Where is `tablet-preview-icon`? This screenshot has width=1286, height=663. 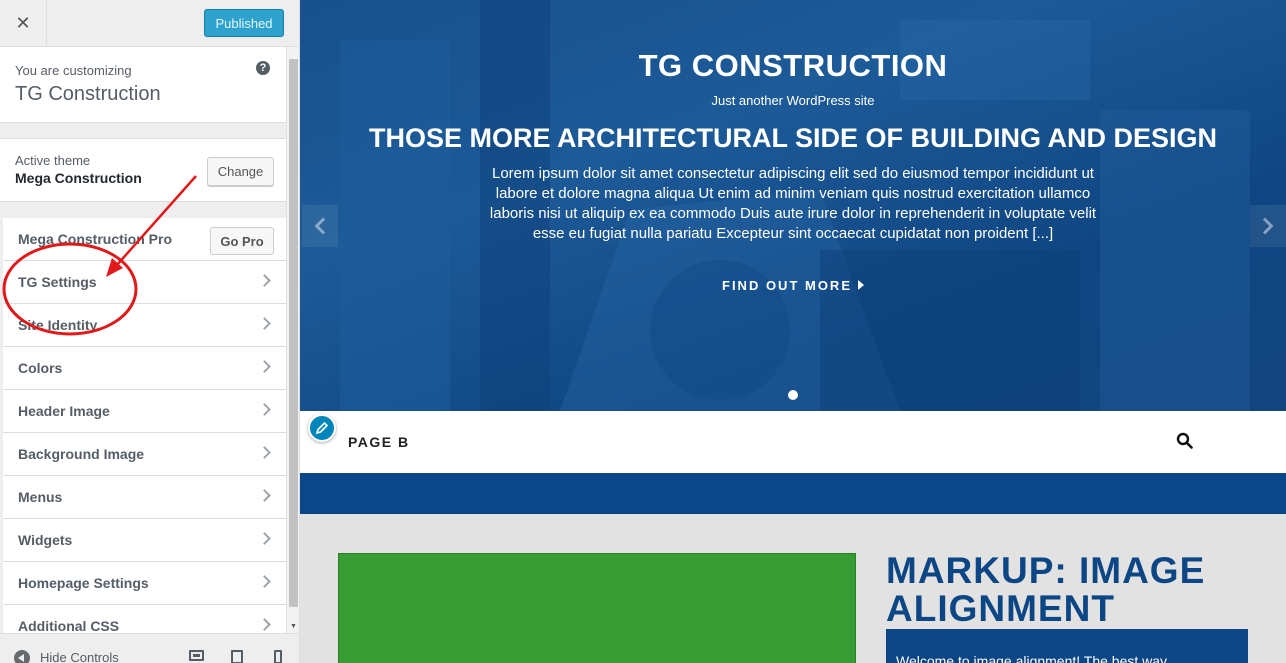 tablet-preview-icon is located at coordinates (237, 656).